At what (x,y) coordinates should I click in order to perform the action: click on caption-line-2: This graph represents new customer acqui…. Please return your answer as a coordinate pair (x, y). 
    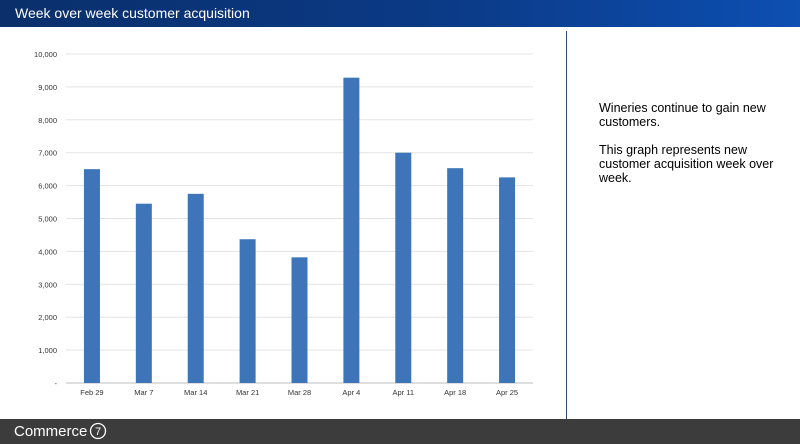
    Looking at the image, I should click on (686, 164).